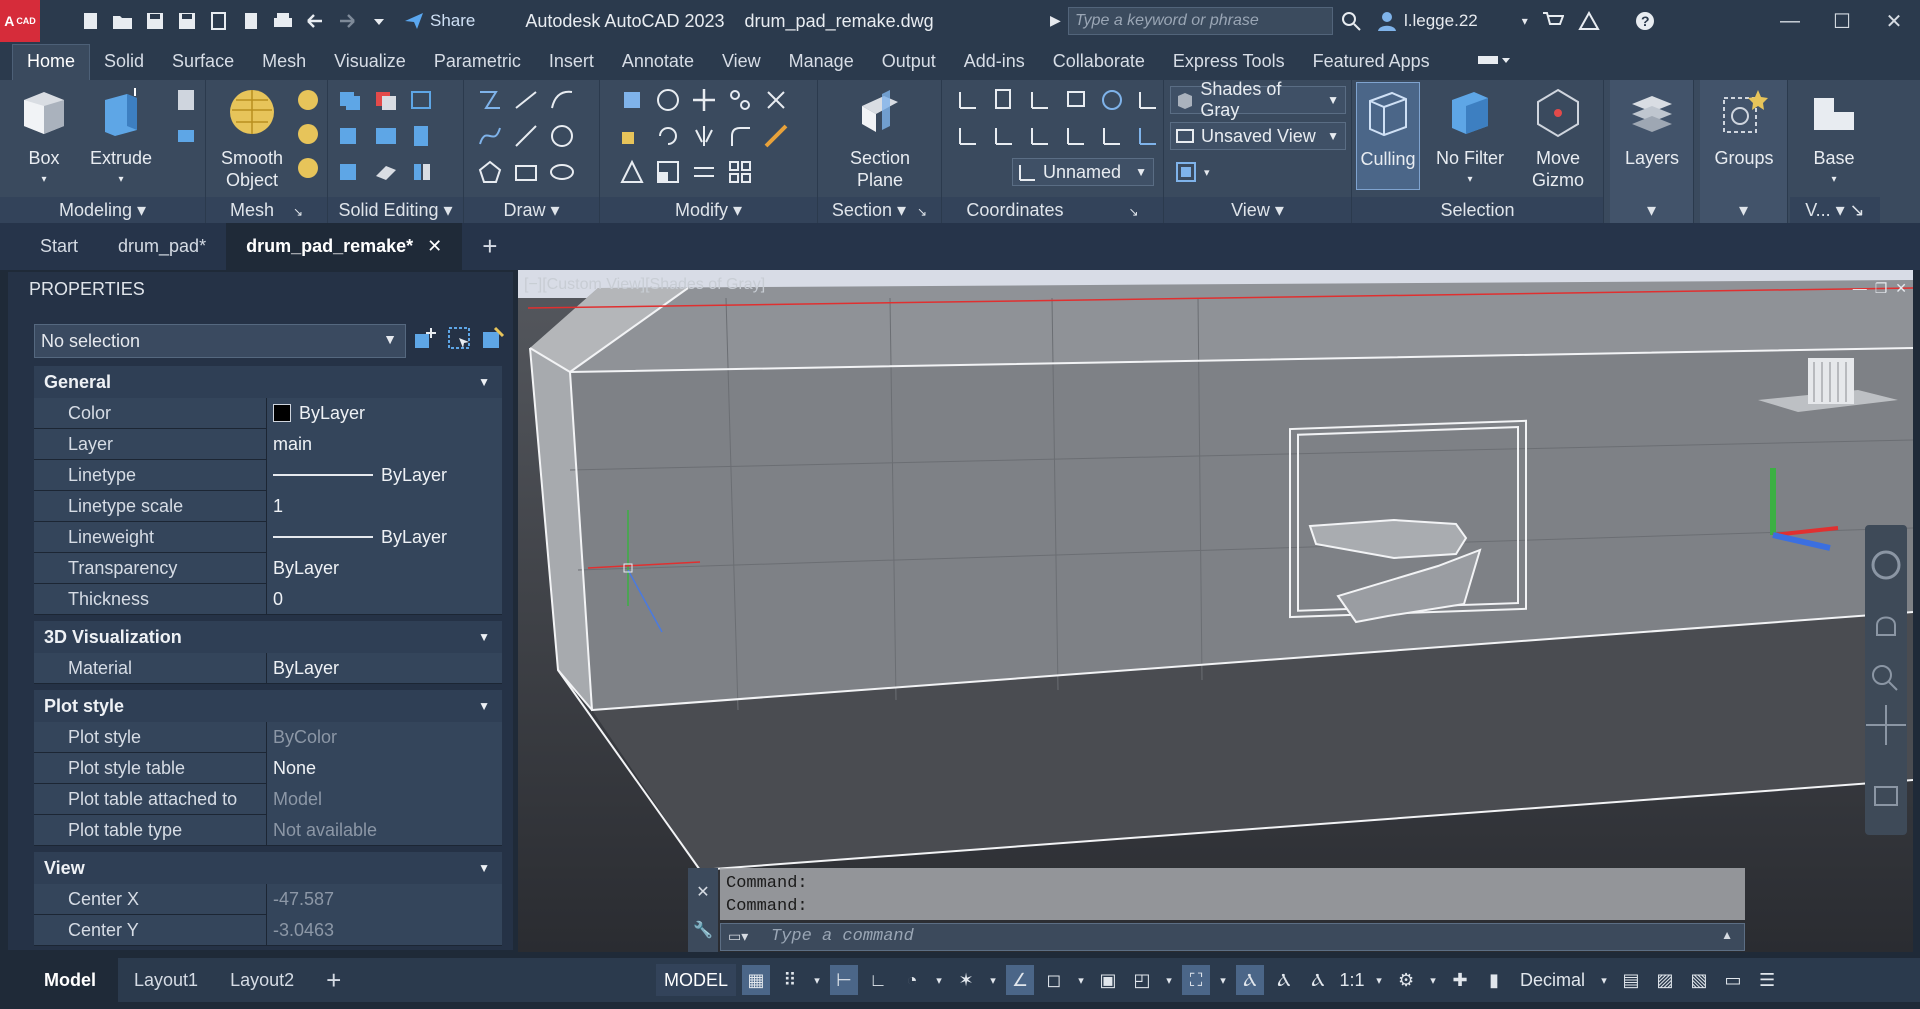 Image resolution: width=1920 pixels, height=1009 pixels. Describe the element at coordinates (562, 136) in the screenshot. I see `circle-icon` at that location.